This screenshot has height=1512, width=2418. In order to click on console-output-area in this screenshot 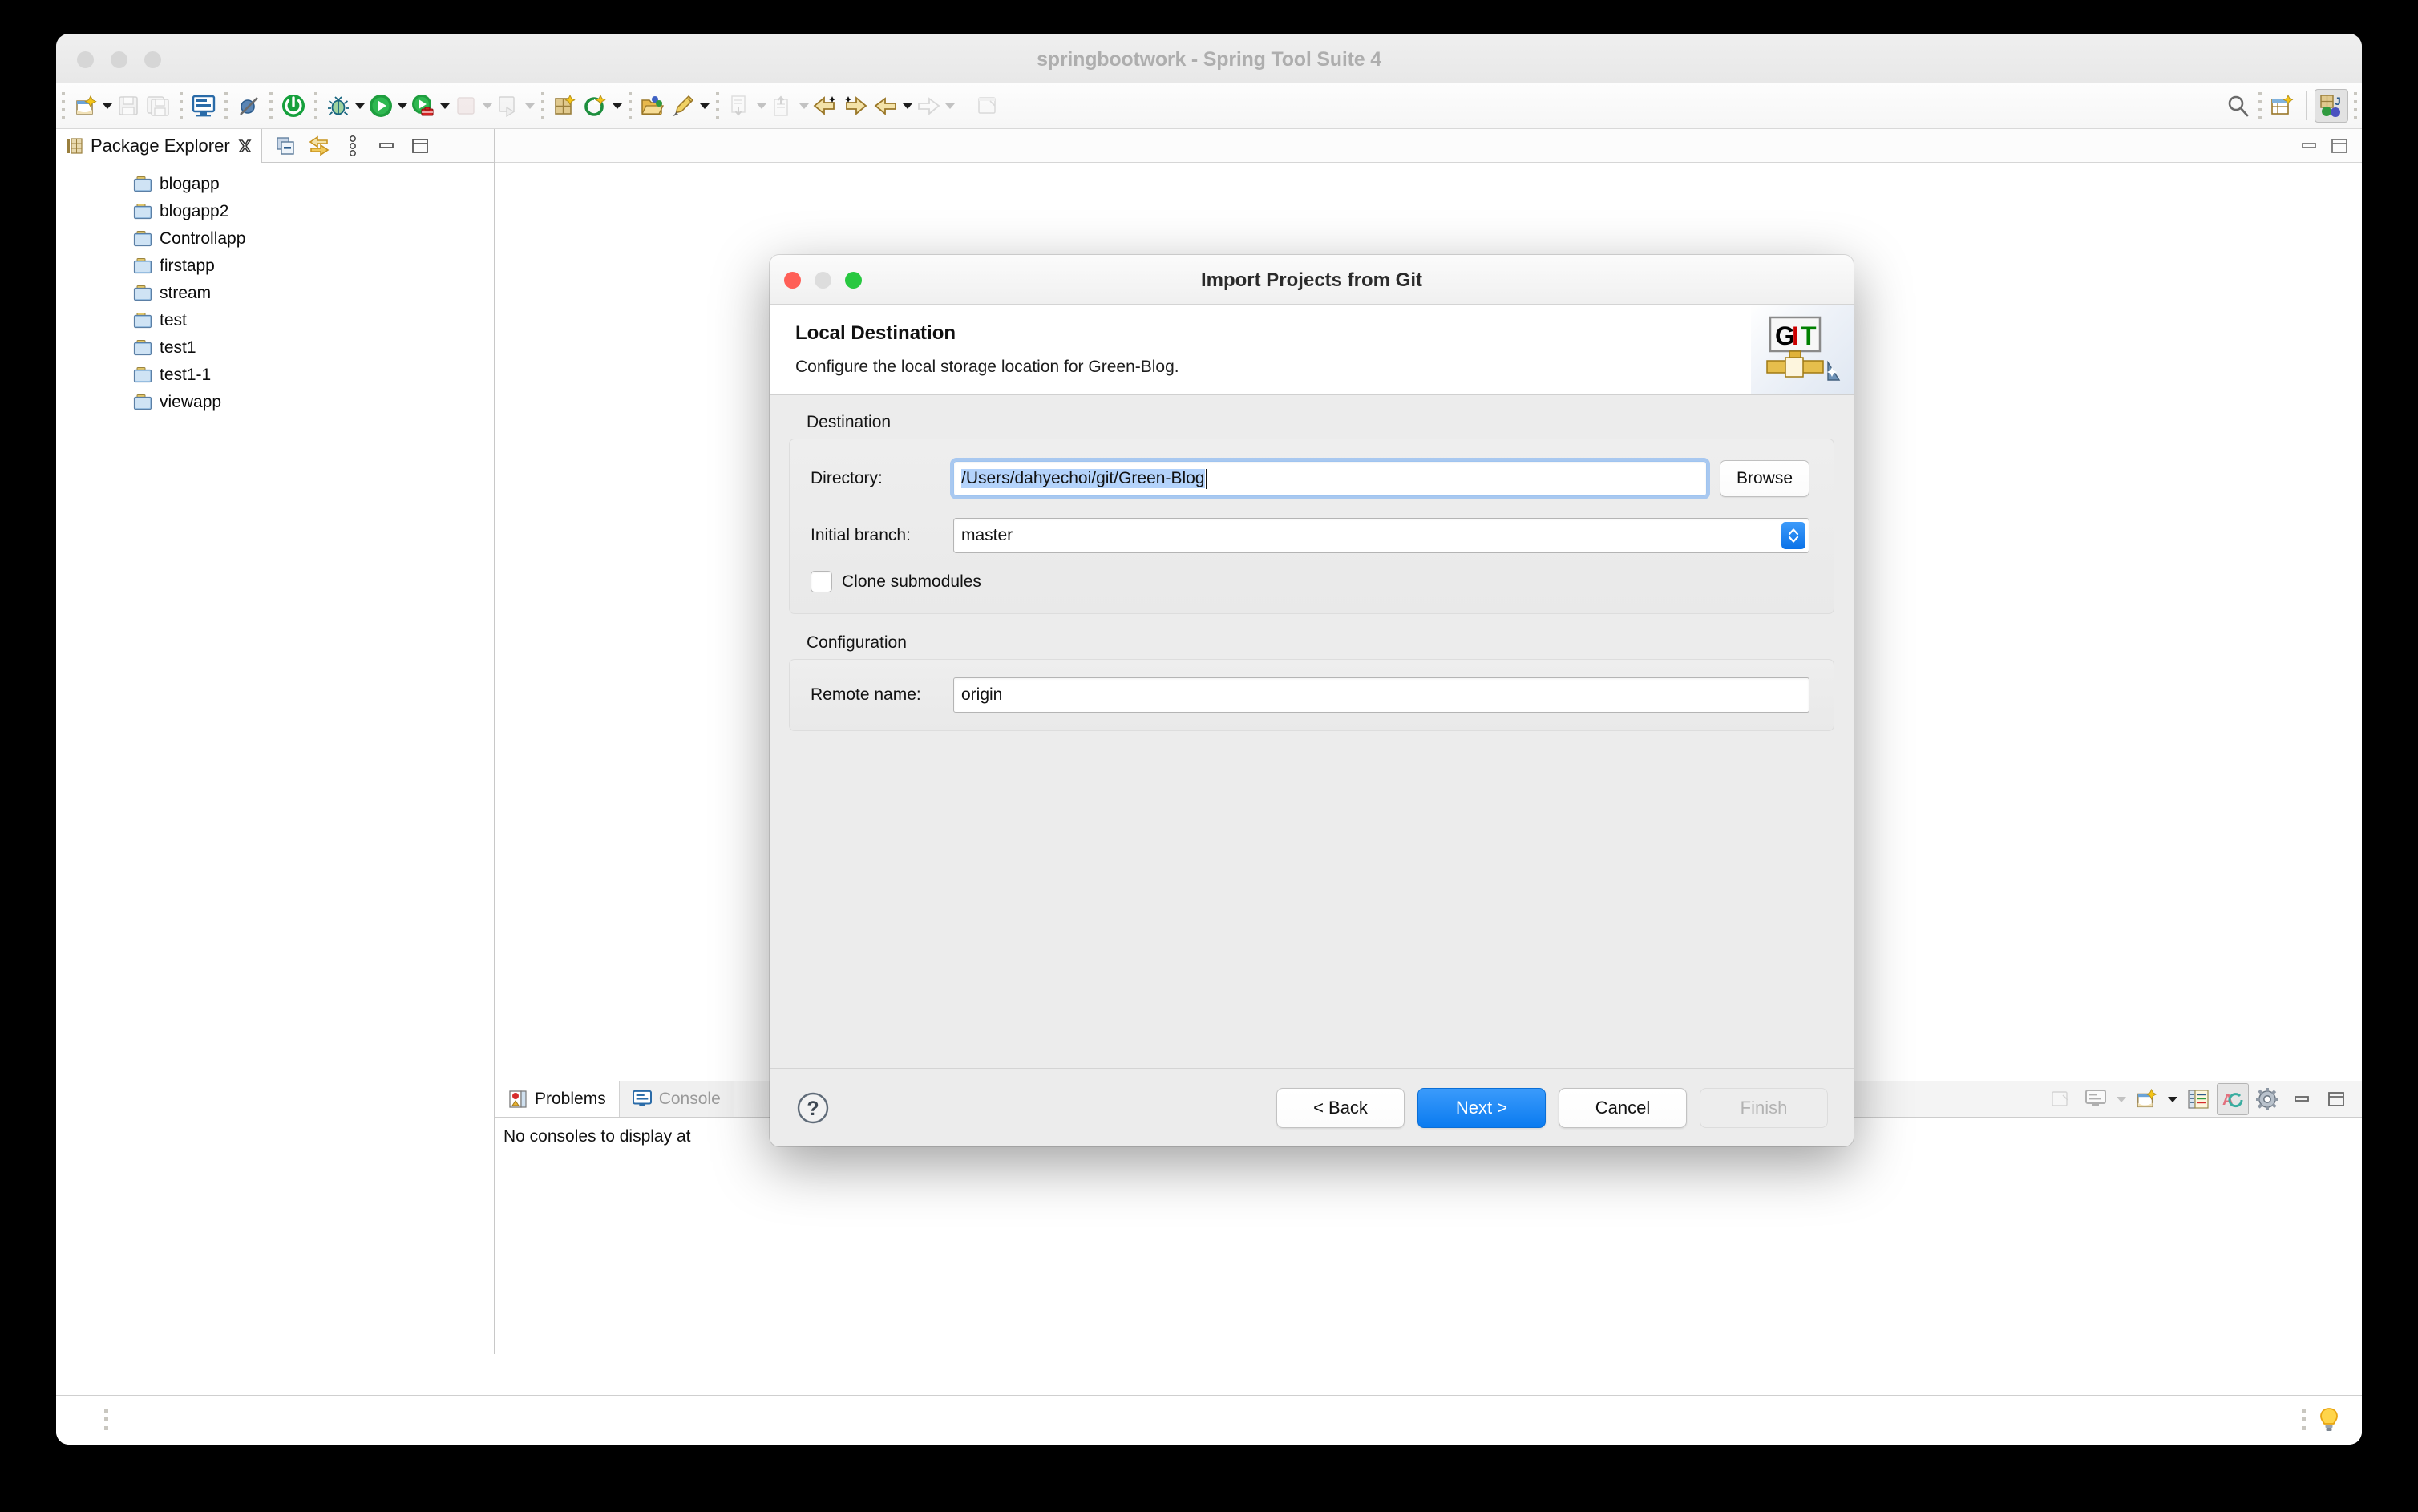, I will do `click(1428, 1275)`.